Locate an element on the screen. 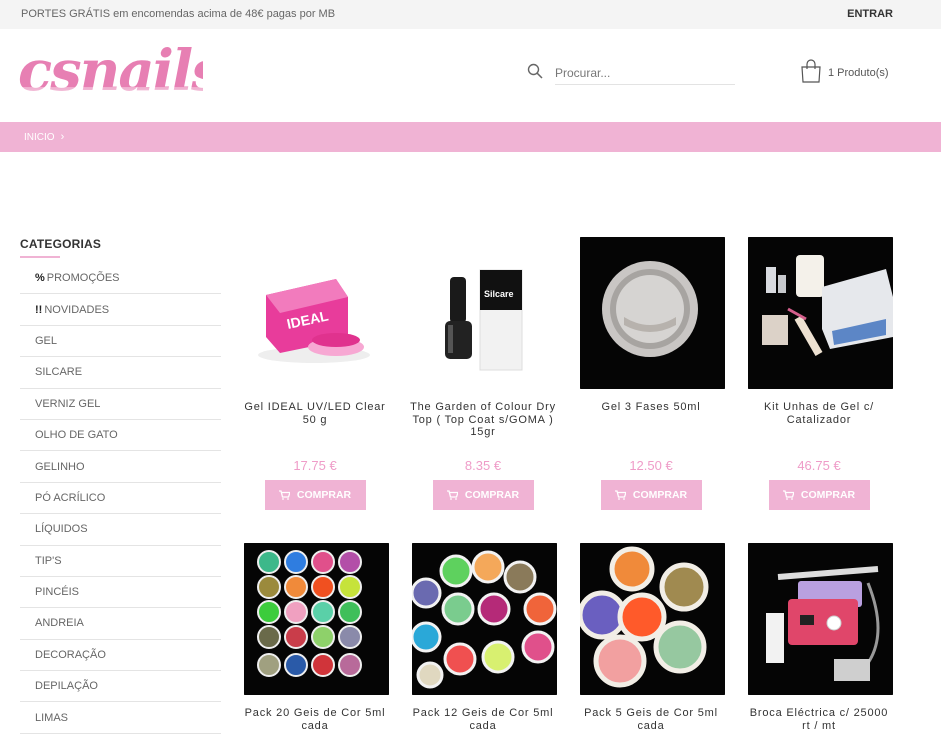 Image resolution: width=941 pixels, height=740 pixels. product-price: 8.35 € is located at coordinates (483, 465).